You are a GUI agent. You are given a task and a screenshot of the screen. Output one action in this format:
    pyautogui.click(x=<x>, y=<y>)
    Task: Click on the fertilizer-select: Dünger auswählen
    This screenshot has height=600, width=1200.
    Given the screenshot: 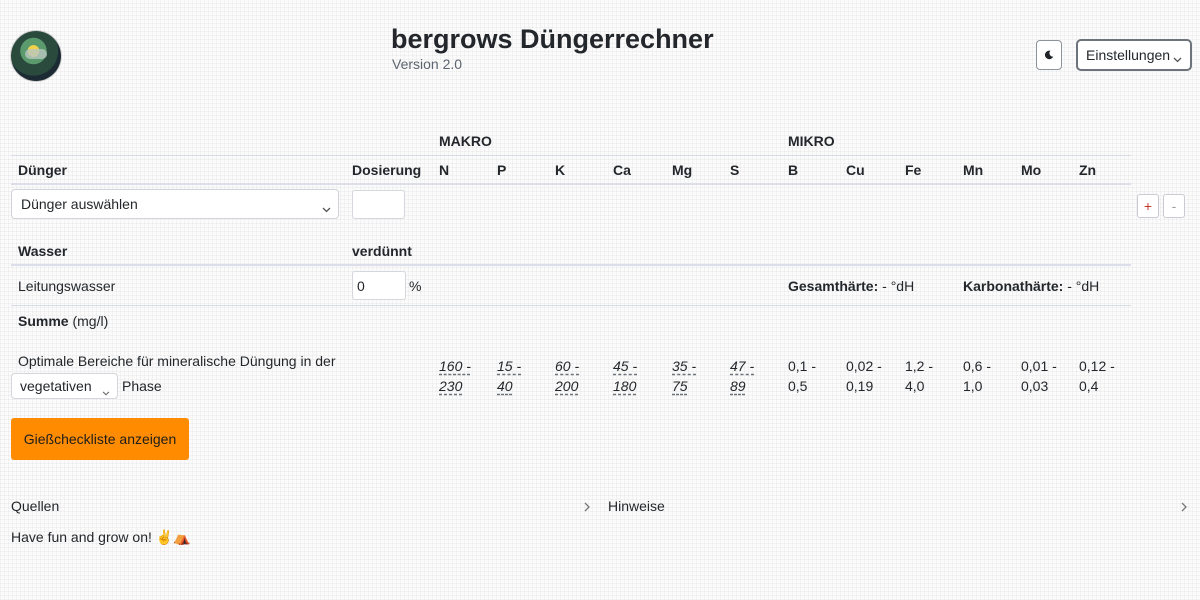 What is the action you would take?
    pyautogui.click(x=175, y=204)
    